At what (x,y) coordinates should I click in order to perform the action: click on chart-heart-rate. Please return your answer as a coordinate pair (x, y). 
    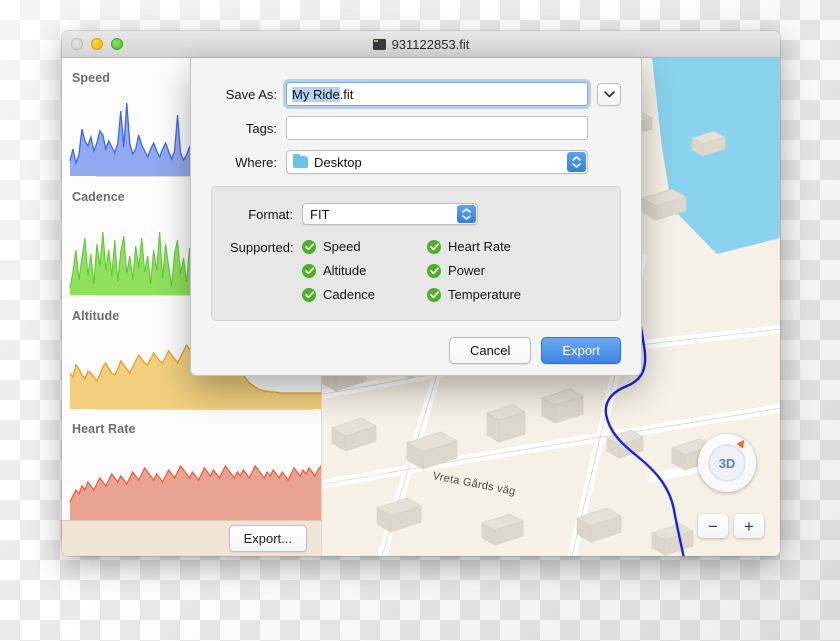
    Looking at the image, I should click on (195, 493).